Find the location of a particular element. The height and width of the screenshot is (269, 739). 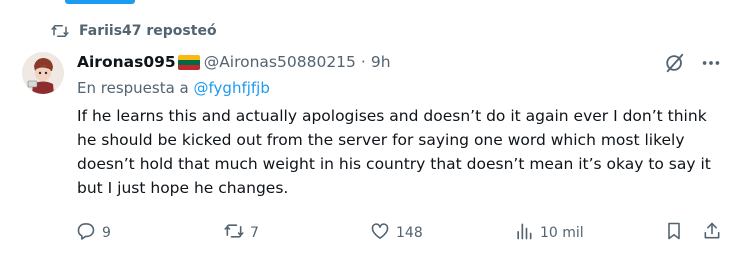

repost-icon is located at coordinates (60, 31).